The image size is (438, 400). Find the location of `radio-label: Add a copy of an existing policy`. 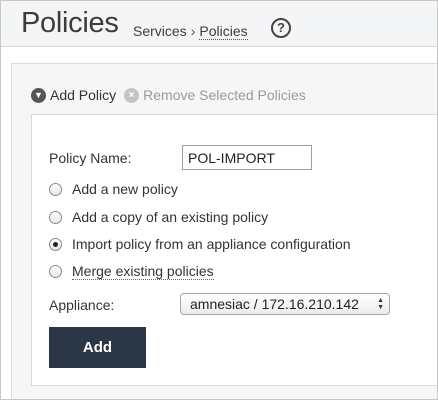

radio-label: Add a copy of an existing policy is located at coordinates (170, 217).